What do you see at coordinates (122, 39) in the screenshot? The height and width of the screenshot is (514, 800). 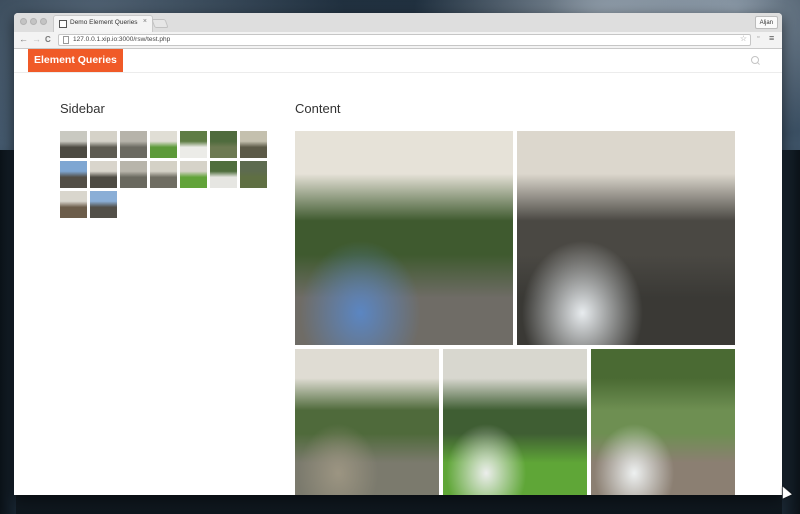 I see `url-text: 127.0.0.1.xip.io:3000/rsw/test.php` at bounding box center [122, 39].